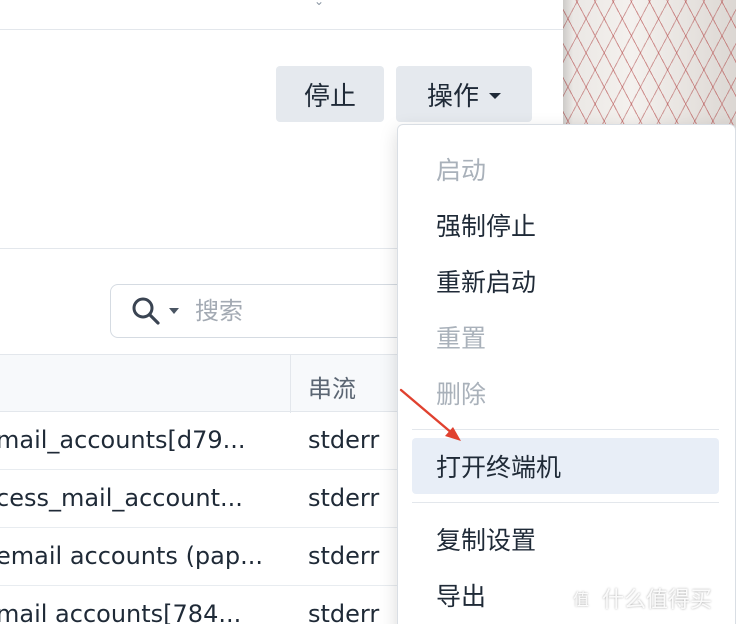 This screenshot has width=736, height=624. What do you see at coordinates (290, 384) in the screenshot?
I see `column-separator` at bounding box center [290, 384].